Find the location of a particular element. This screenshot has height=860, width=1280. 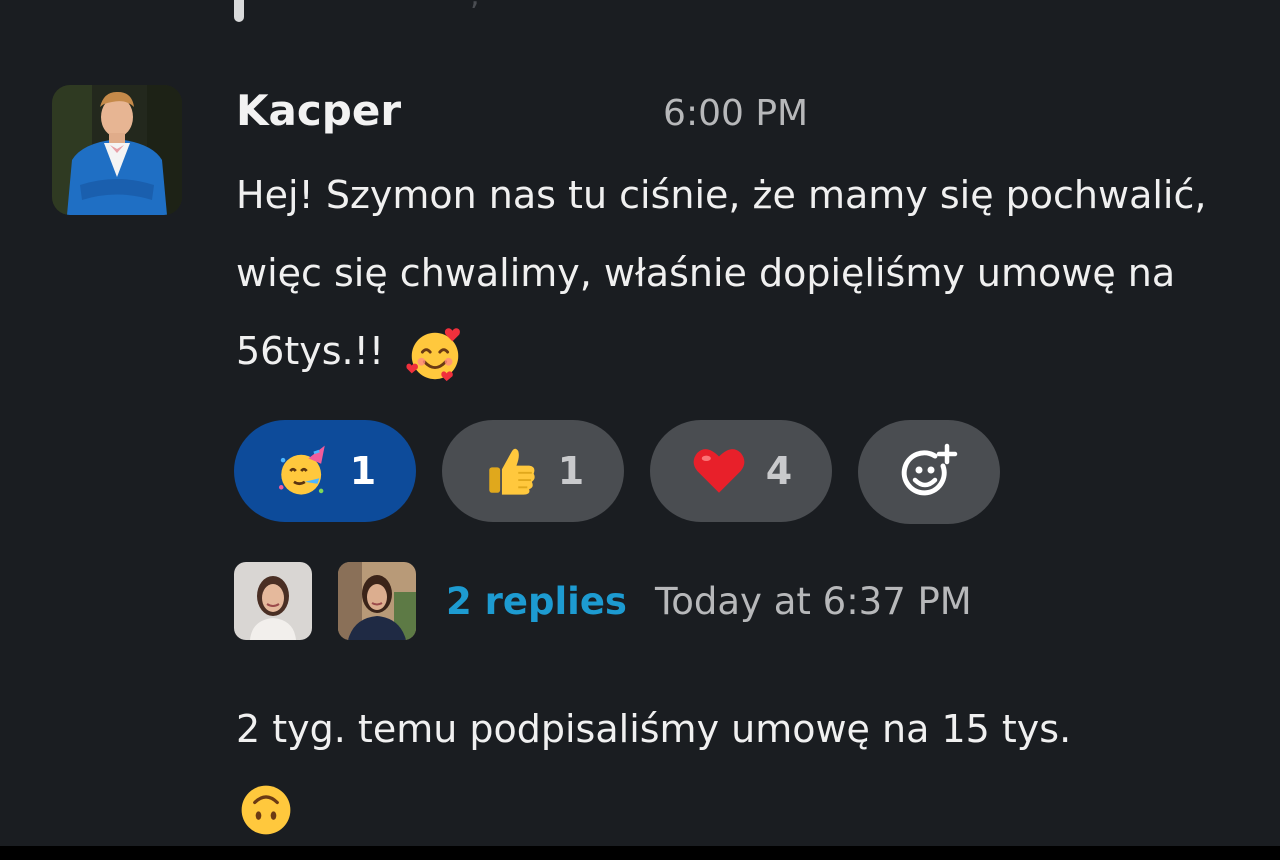

replies-count-link: 2 replies is located at coordinates (536, 601).